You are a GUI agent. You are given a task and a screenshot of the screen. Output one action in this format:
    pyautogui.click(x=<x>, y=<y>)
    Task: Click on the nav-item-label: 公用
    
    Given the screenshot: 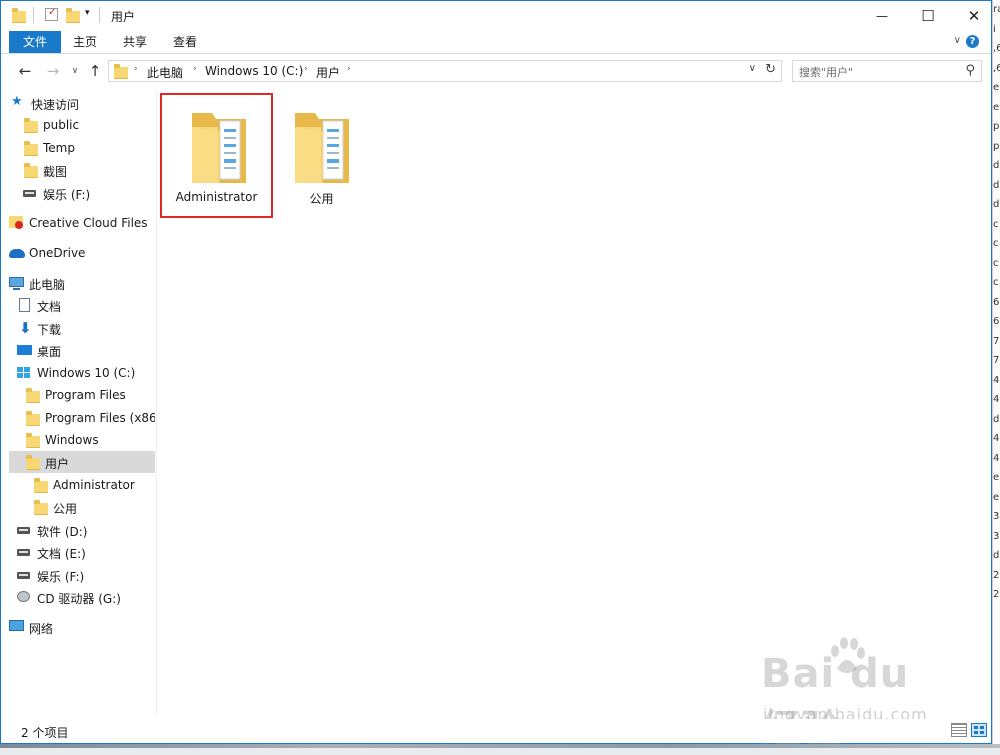 What is the action you would take?
    pyautogui.click(x=65, y=509)
    